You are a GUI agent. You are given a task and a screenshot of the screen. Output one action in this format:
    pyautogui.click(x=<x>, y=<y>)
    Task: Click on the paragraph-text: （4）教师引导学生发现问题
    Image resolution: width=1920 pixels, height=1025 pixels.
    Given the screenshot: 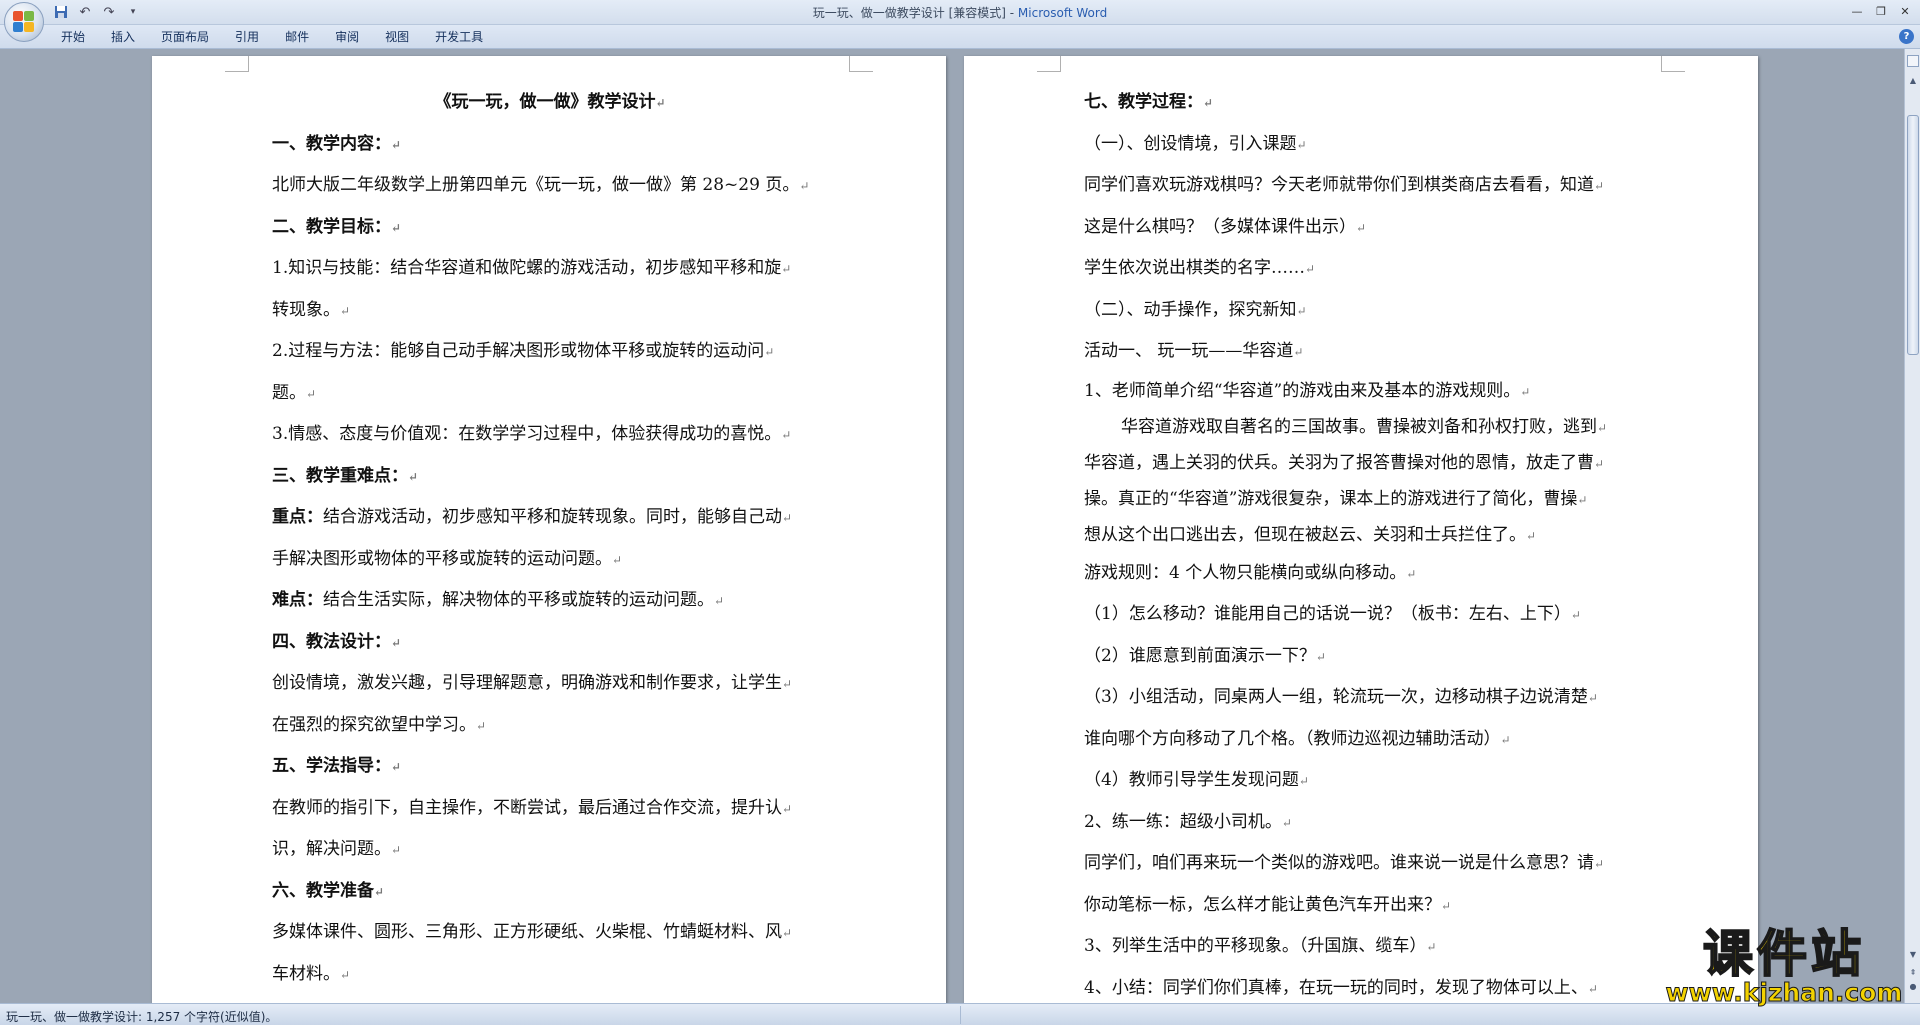 What is the action you would take?
    pyautogui.click(x=1191, y=780)
    